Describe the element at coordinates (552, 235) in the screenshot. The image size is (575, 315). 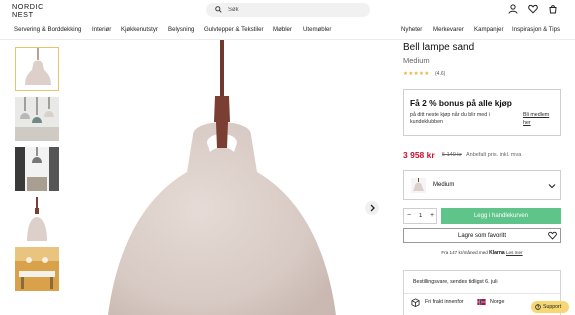
I see `heart-outline-icon` at that location.